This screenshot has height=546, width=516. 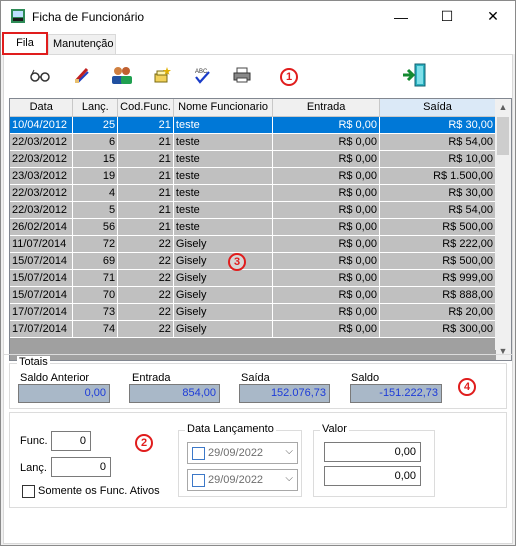 I want to click on app-icon, so click(x=18, y=16).